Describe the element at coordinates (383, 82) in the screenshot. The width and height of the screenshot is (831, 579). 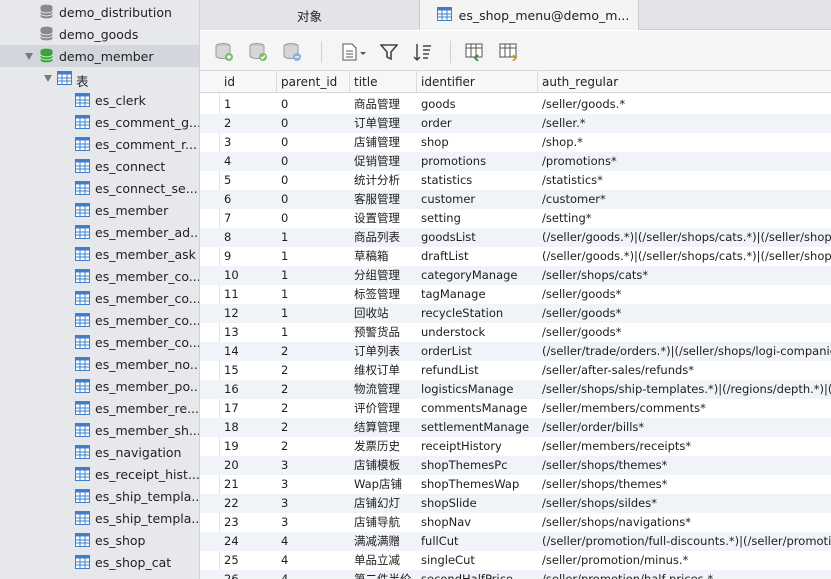
I see `column-header-title: title` at that location.